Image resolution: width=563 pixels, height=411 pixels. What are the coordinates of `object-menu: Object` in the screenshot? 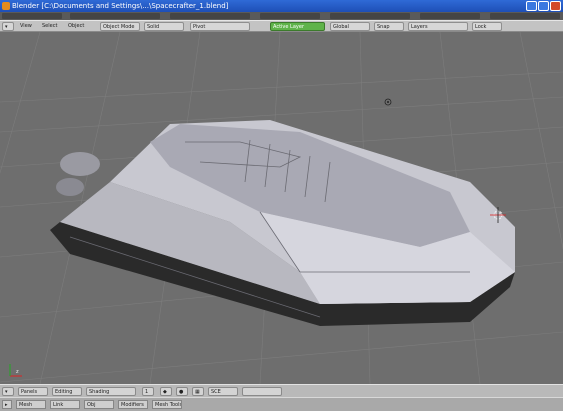 It's located at (76, 26).